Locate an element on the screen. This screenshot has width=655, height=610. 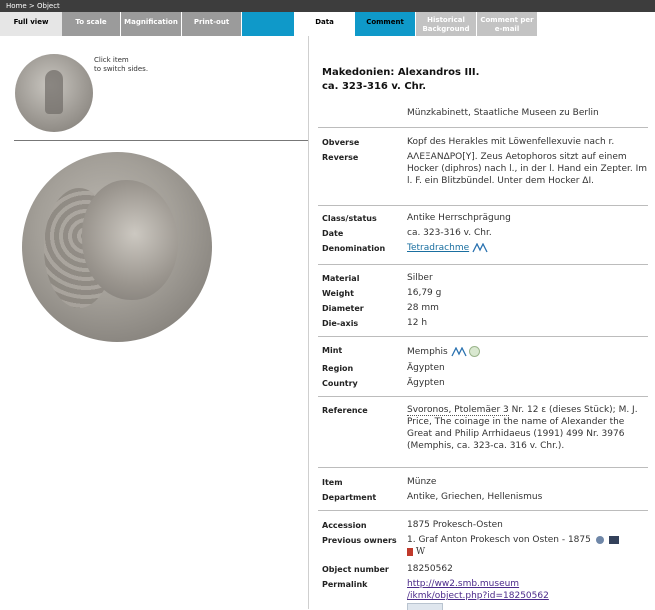
map-globe-icon is located at coordinates (475, 351).